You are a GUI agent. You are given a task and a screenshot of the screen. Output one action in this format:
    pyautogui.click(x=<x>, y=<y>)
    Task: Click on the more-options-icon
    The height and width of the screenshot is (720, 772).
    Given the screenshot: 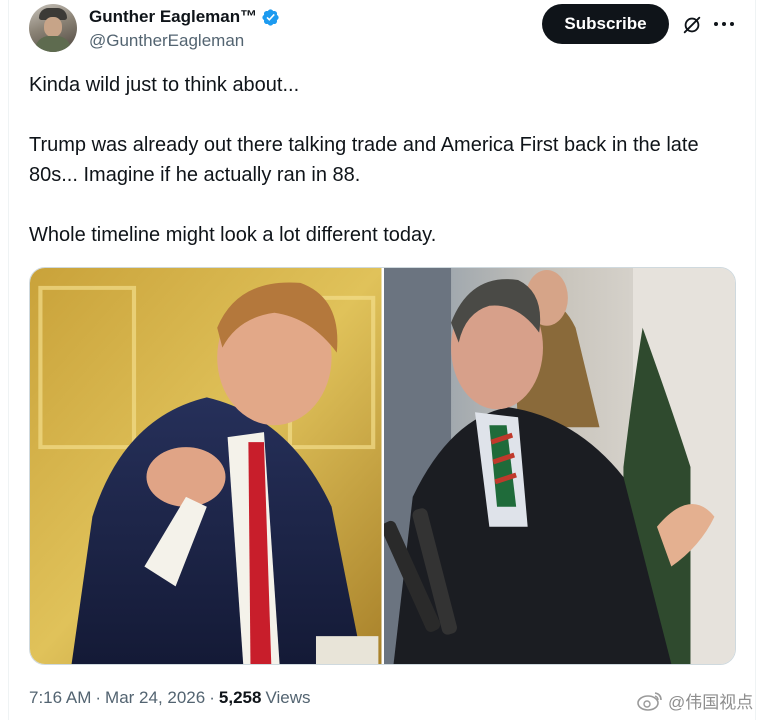 What is the action you would take?
    pyautogui.click(x=724, y=25)
    